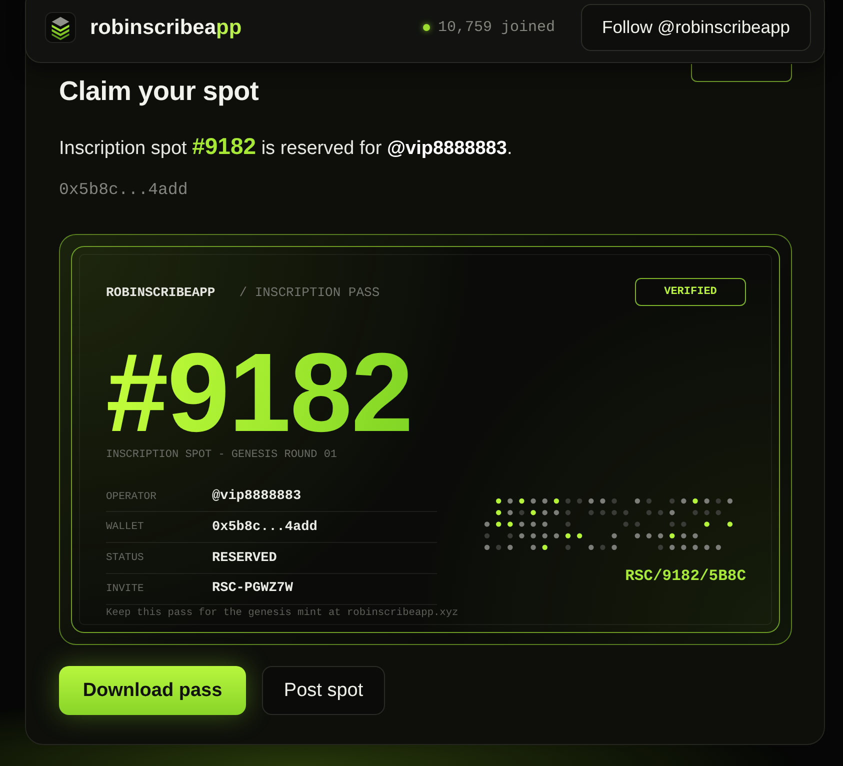 This screenshot has width=843, height=766. I want to click on post-button: Post spot, so click(323, 690).